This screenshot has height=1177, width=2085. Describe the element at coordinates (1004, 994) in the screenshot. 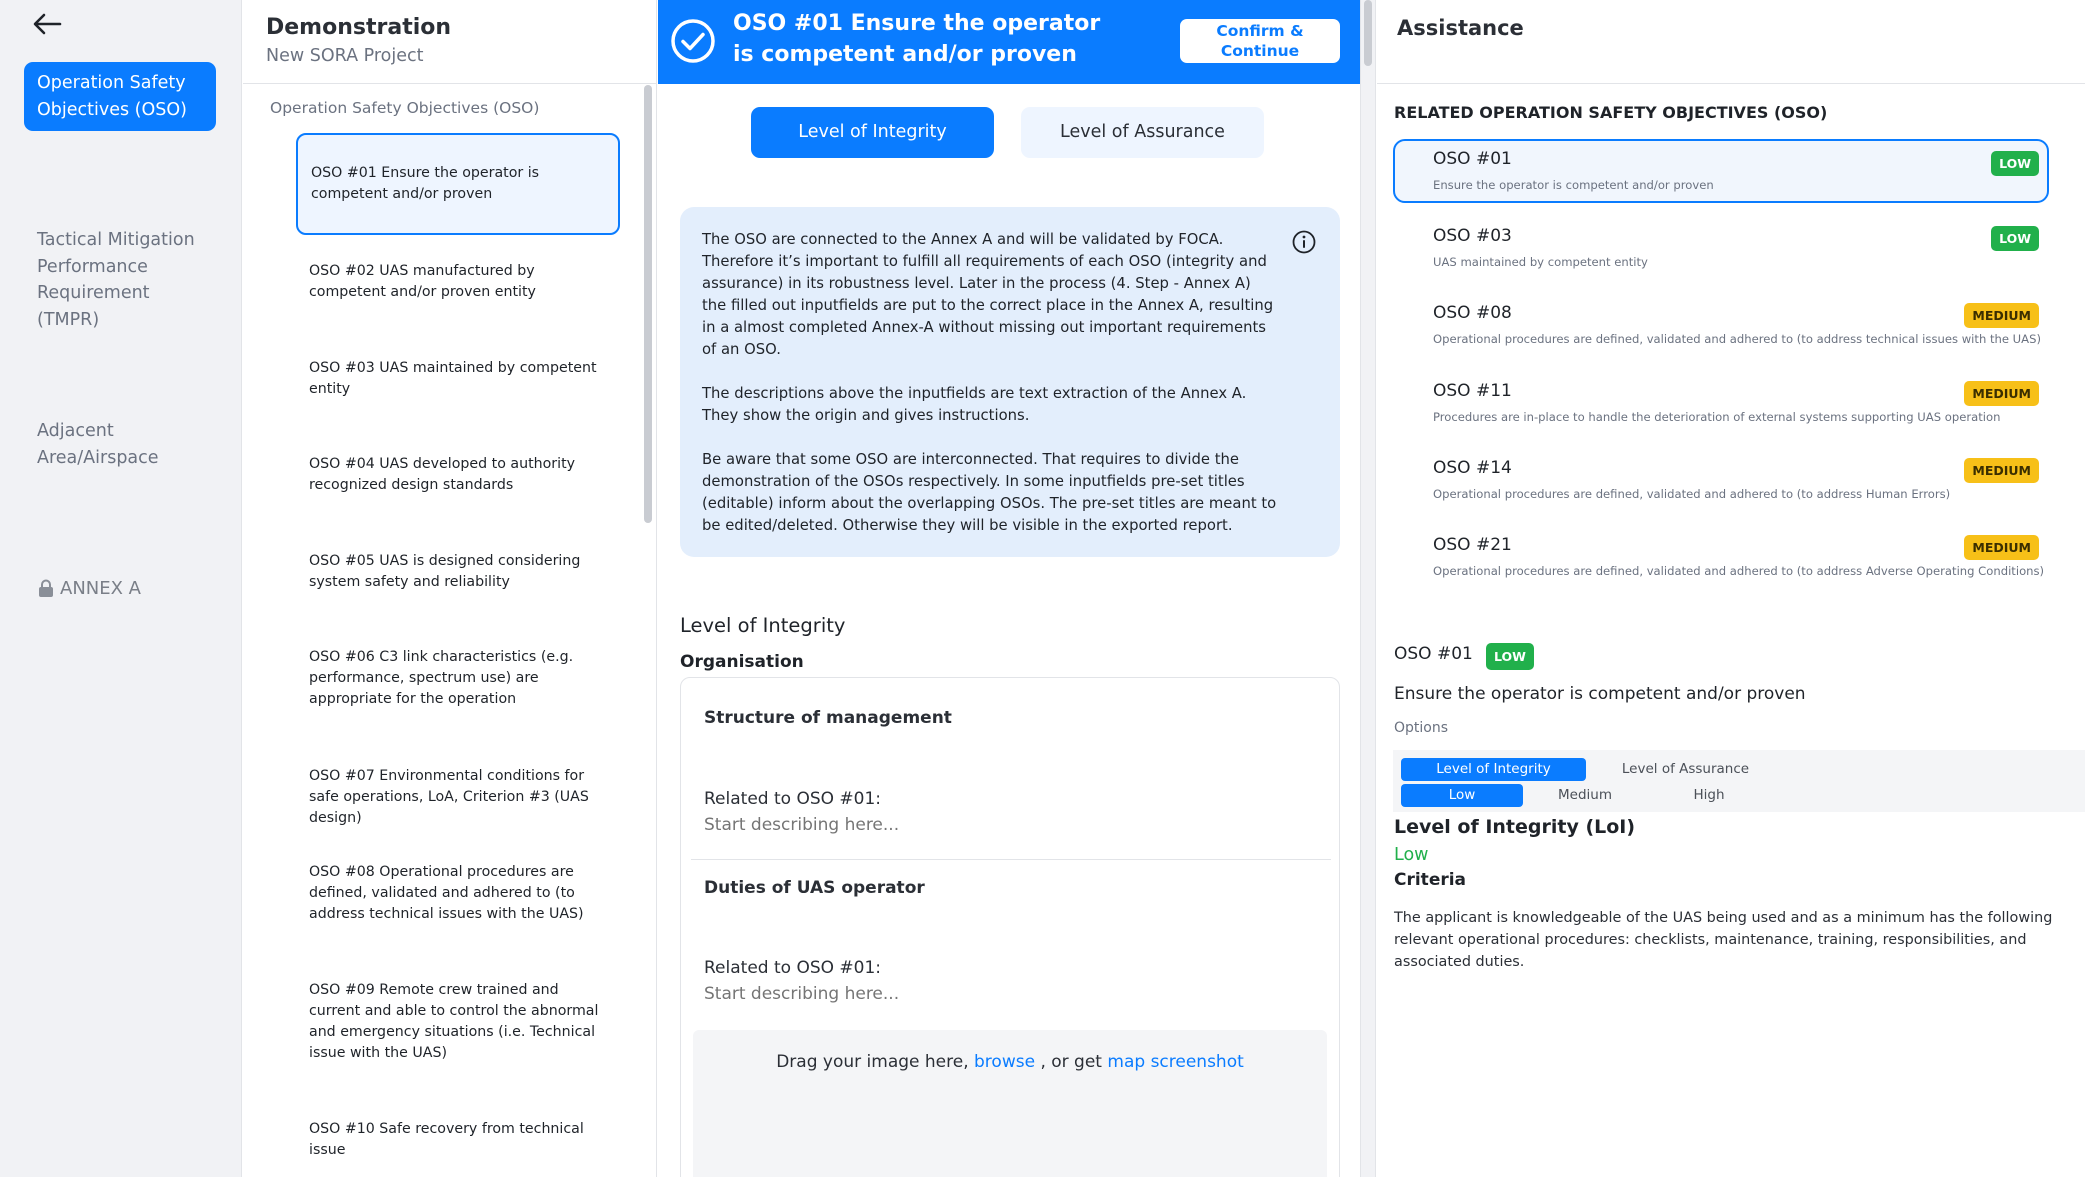

I see `duties-of-uas-operator-input` at that location.